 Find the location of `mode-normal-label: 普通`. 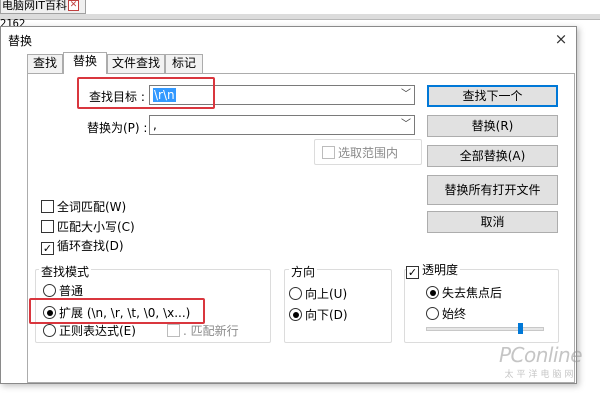

mode-normal-label: 普通 is located at coordinates (71, 291).